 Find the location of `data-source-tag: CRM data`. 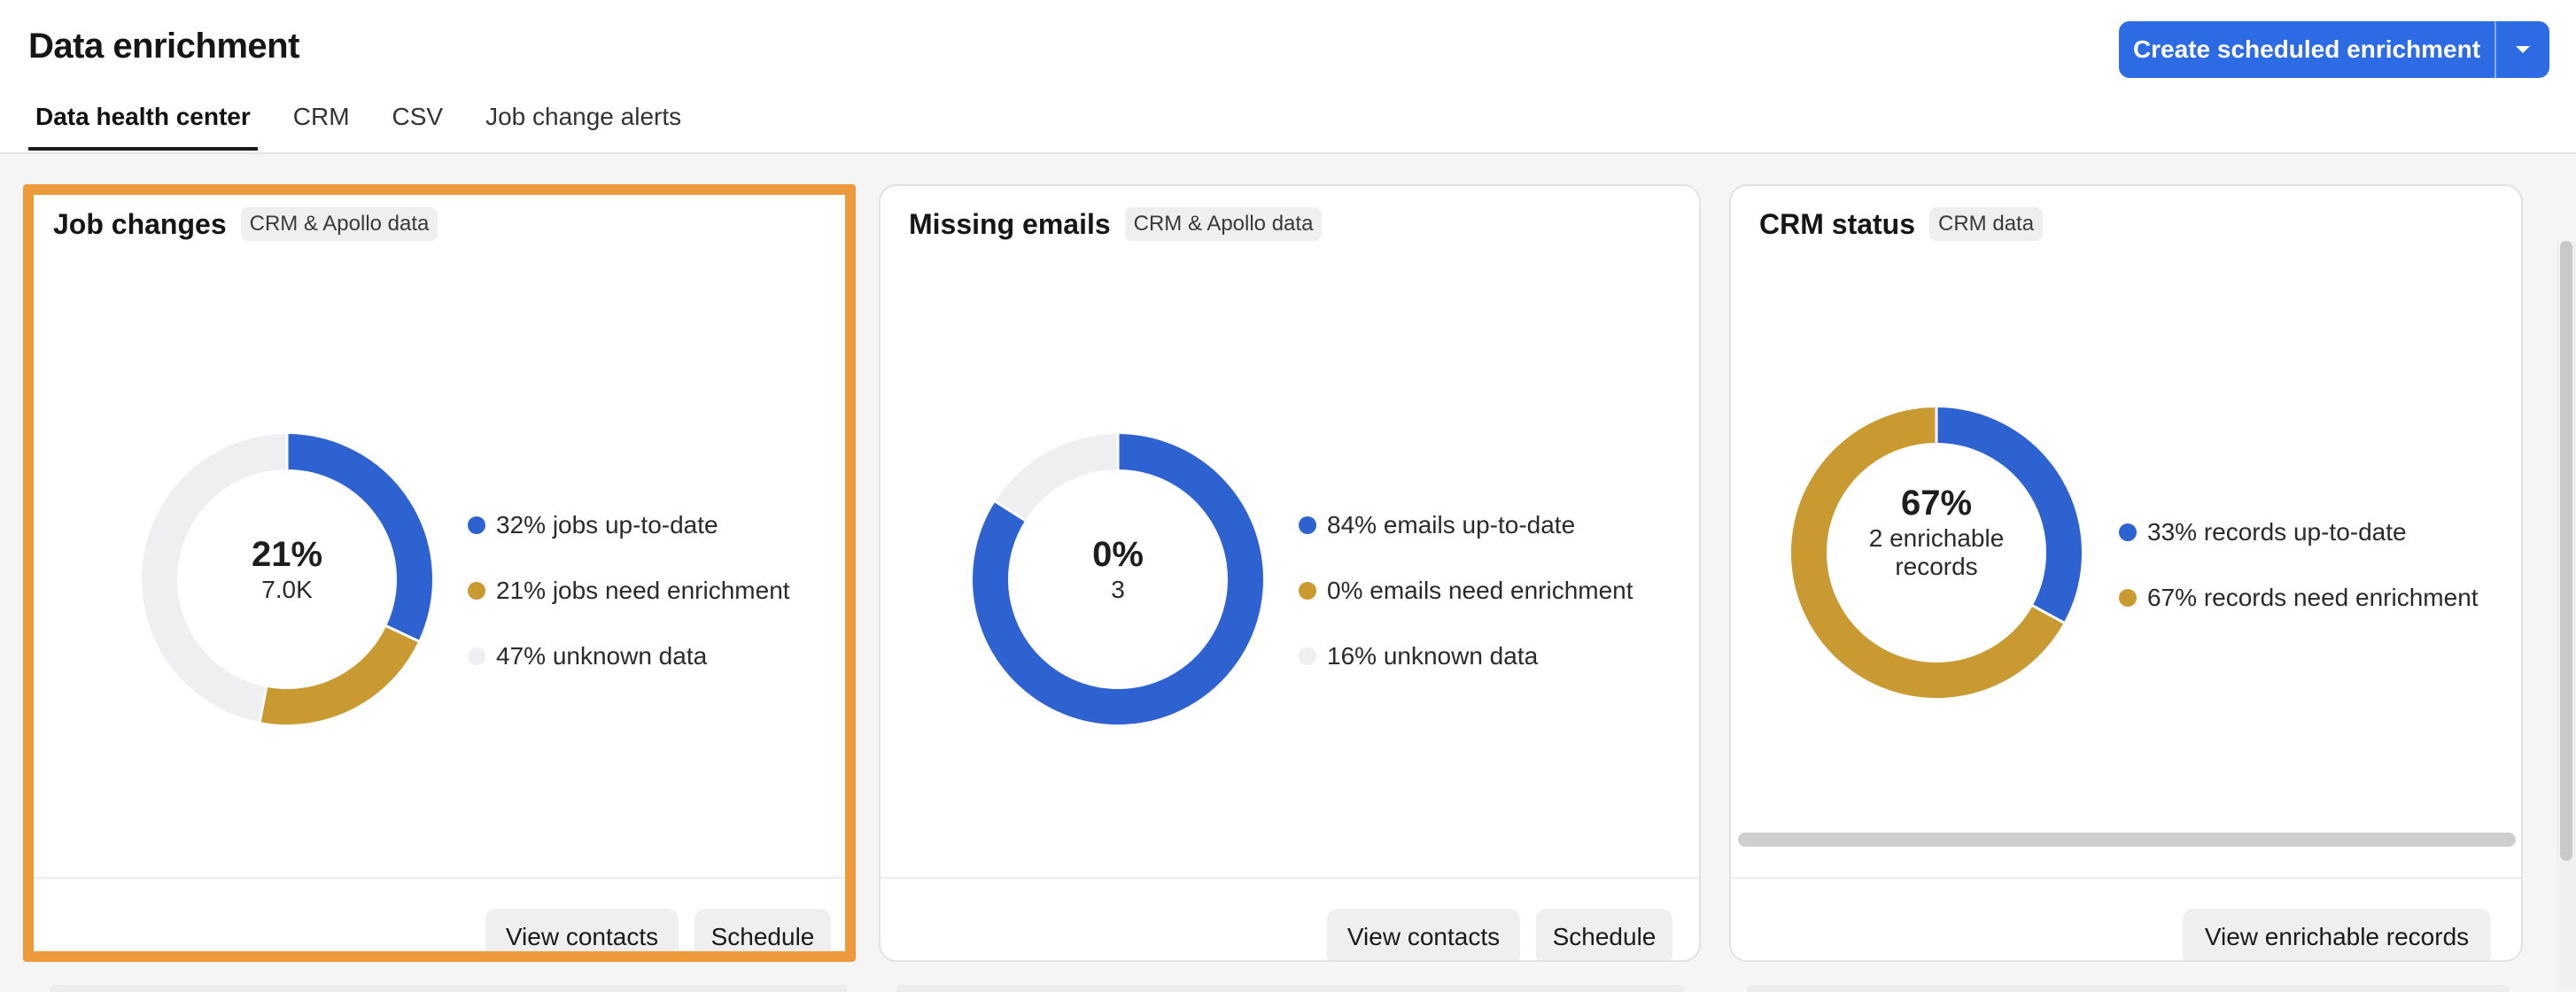

data-source-tag: CRM data is located at coordinates (1986, 224).